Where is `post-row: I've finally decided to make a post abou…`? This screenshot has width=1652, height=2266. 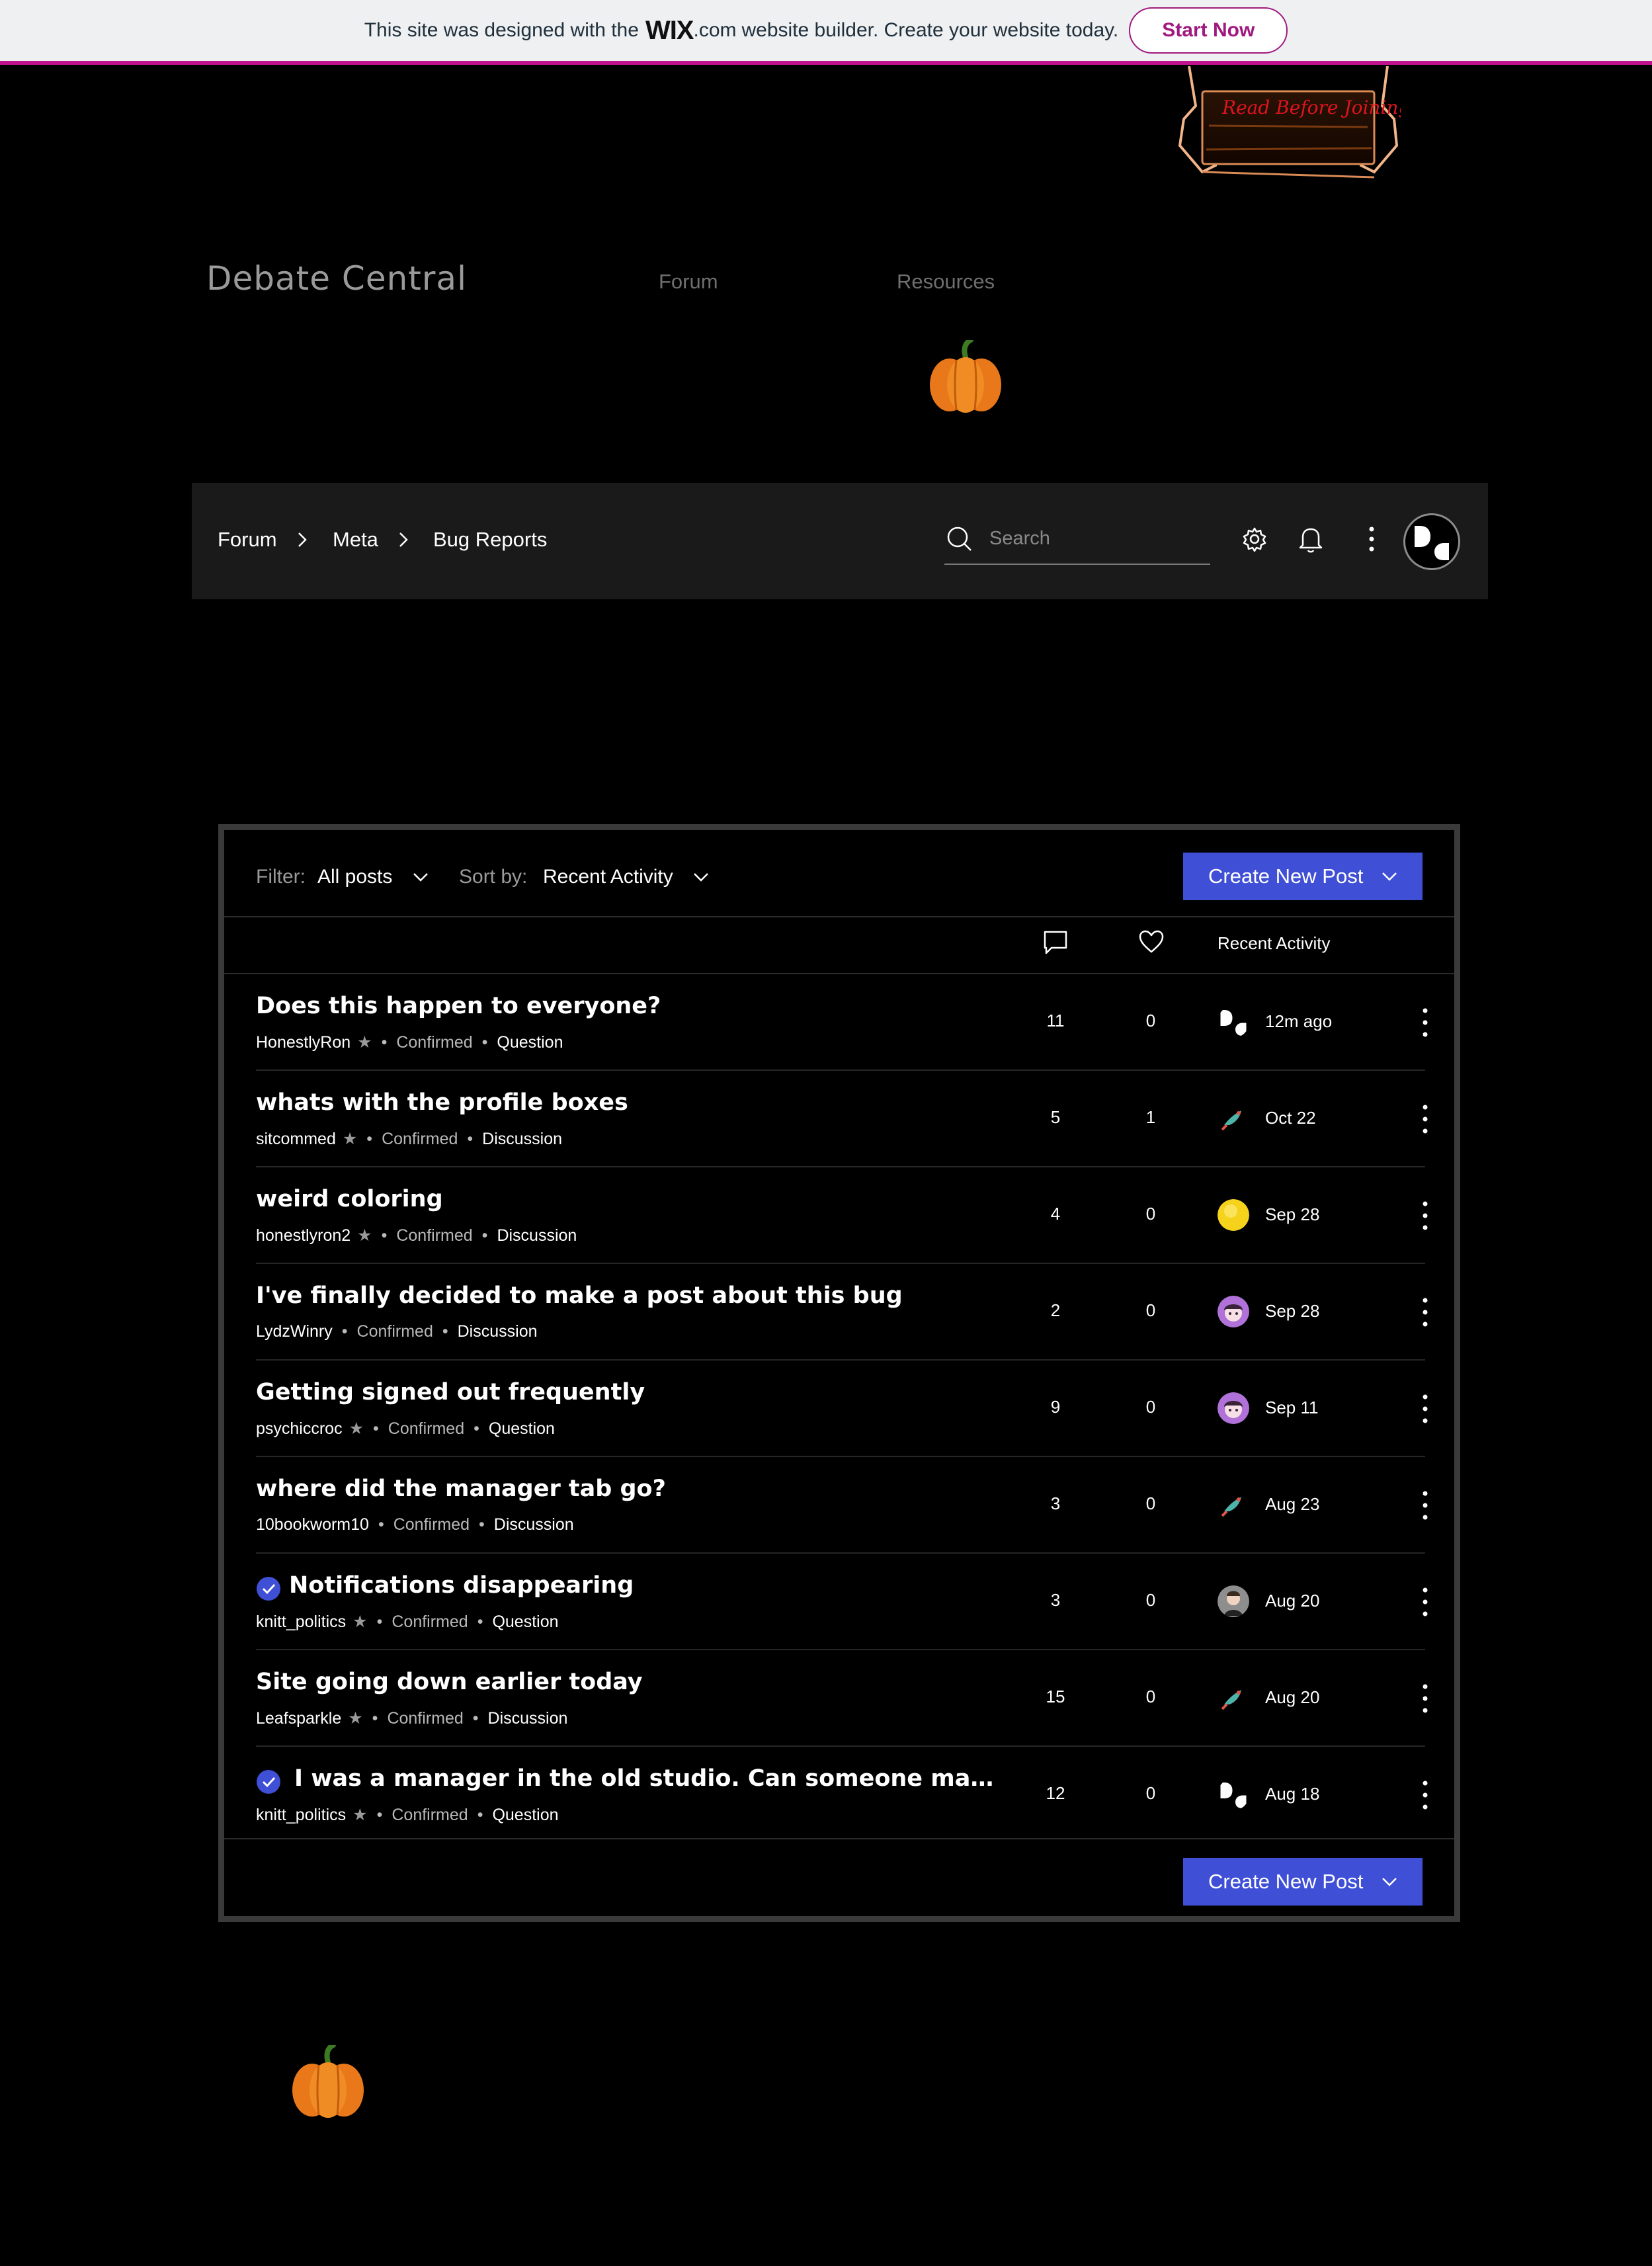 post-row: I've finally decided to make a post abou… is located at coordinates (839, 1312).